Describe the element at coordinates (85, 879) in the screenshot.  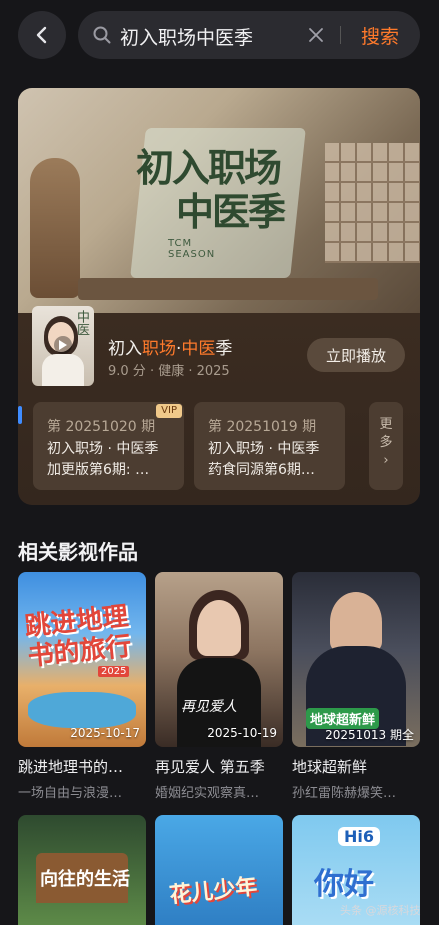
I see `thumb-art-text: 向往的生活` at that location.